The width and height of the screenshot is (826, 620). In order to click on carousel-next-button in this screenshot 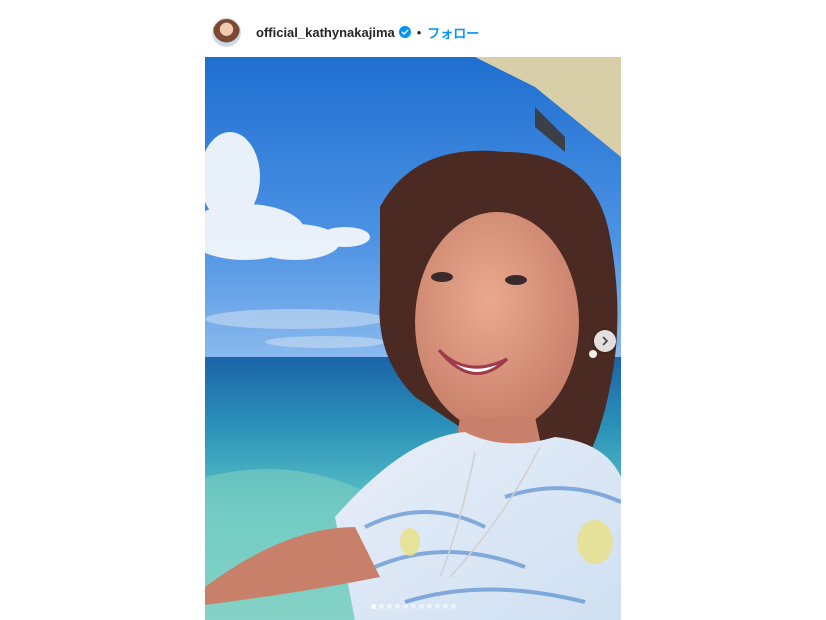, I will do `click(605, 341)`.